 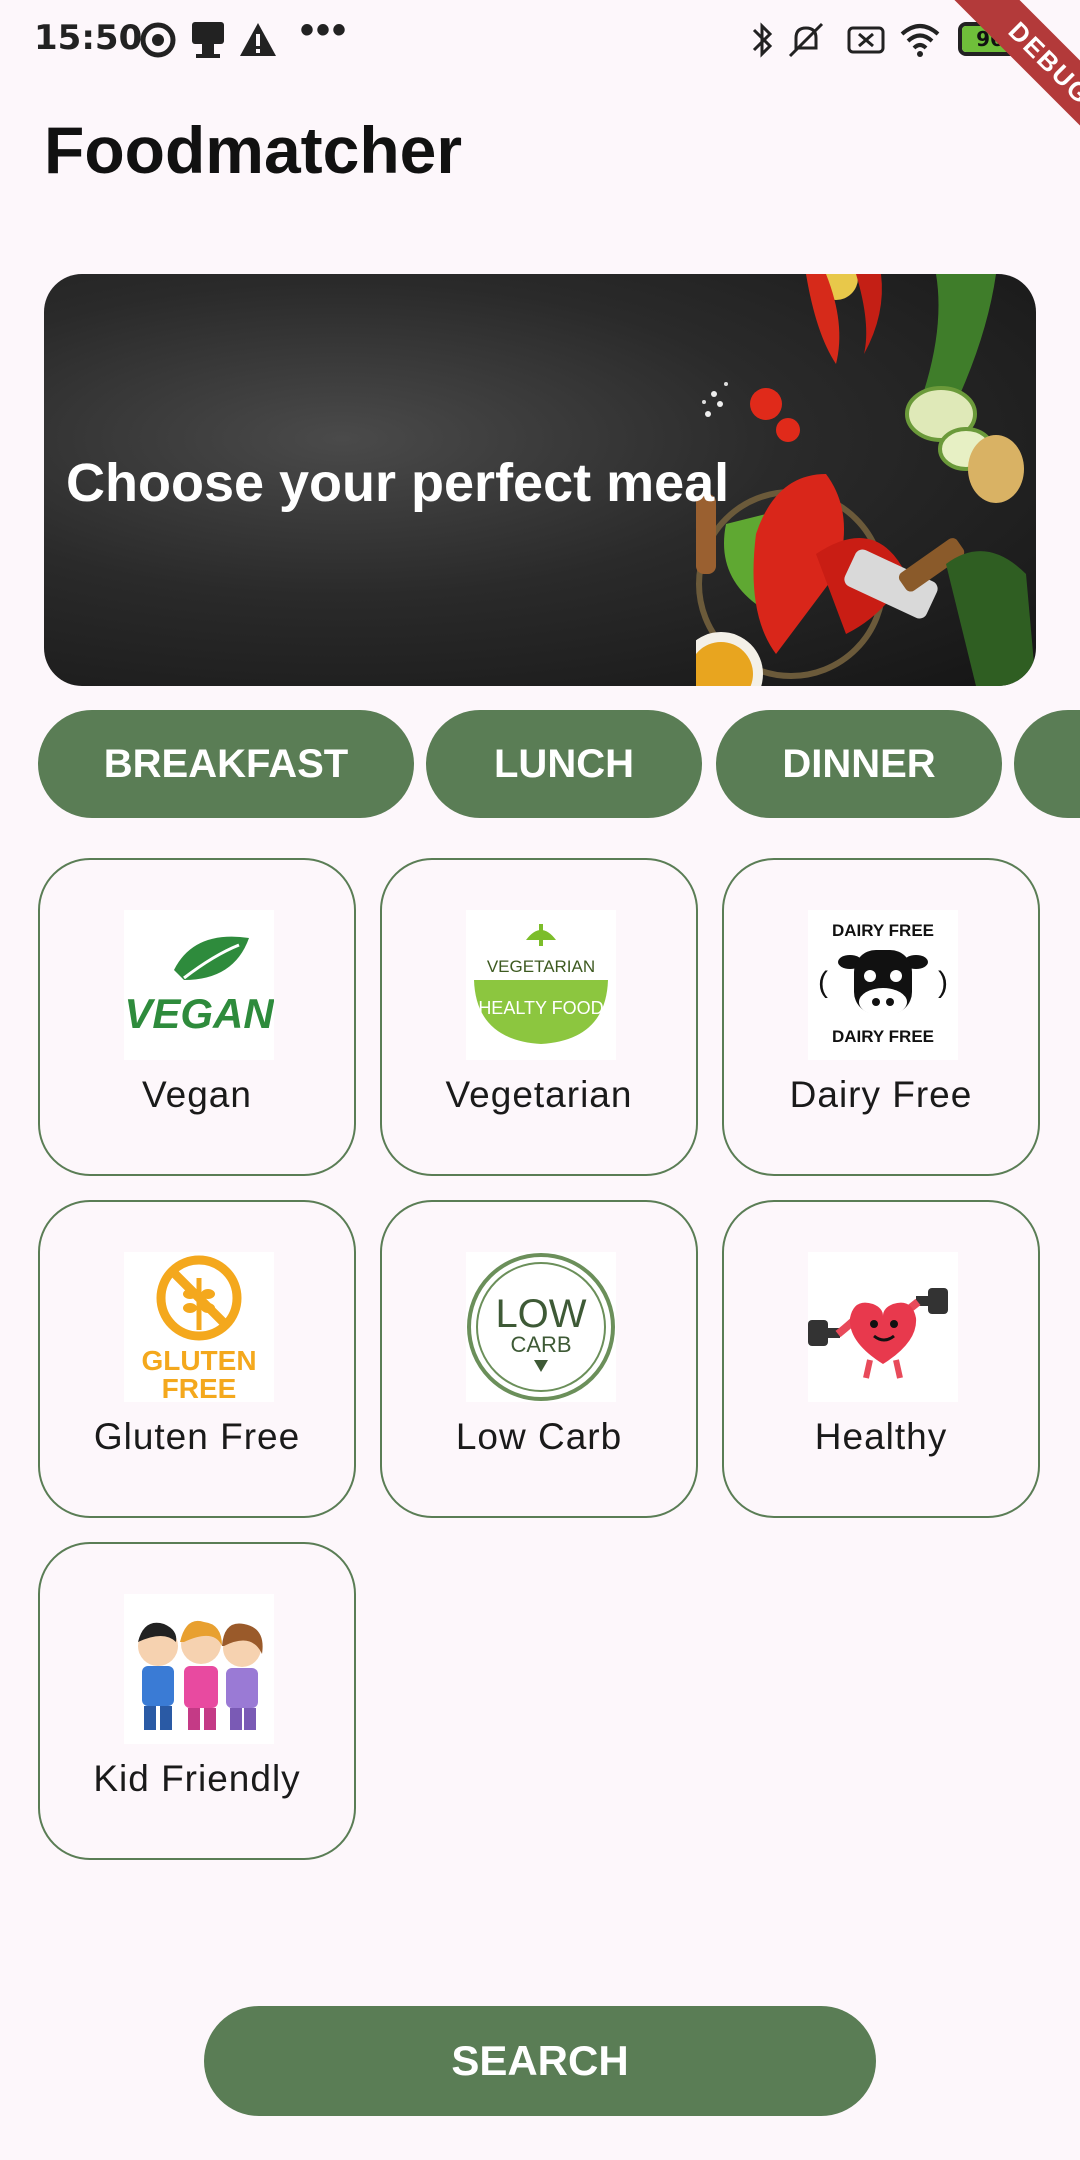 I want to click on status-bar: 15:50 ••• 96 DEBUG, so click(x=540, y=89).